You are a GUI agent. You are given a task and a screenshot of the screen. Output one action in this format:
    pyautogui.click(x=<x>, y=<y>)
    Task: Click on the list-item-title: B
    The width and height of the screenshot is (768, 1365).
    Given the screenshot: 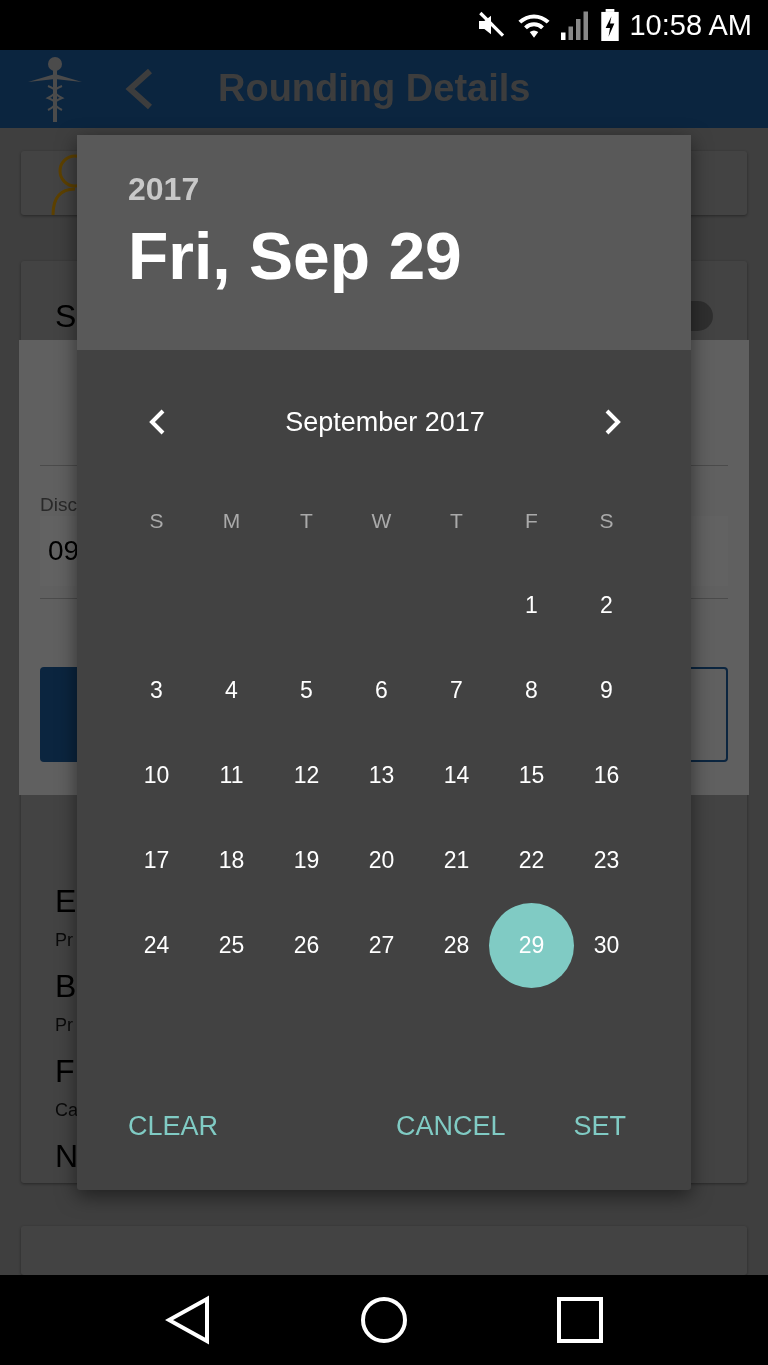 What is the action you would take?
    pyautogui.click(x=66, y=986)
    